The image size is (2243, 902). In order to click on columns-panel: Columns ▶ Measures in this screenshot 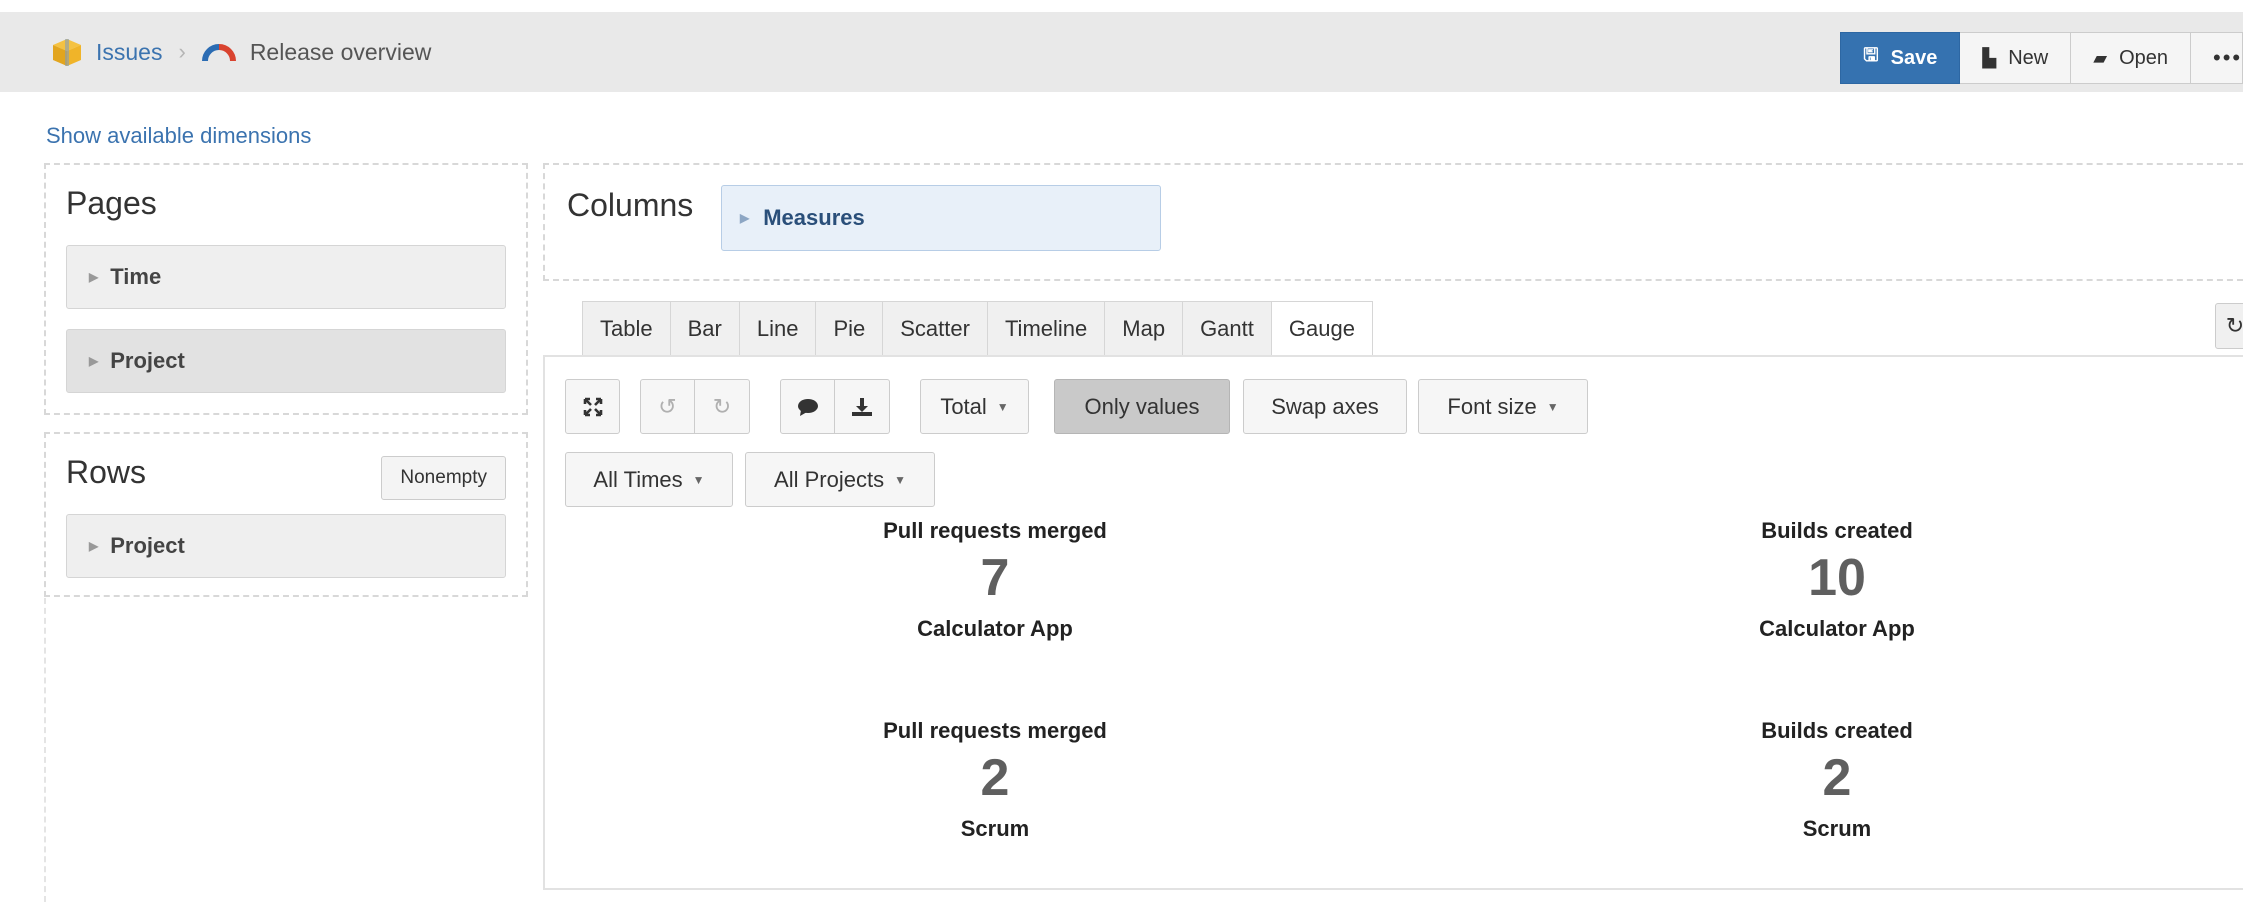, I will do `click(1393, 222)`.